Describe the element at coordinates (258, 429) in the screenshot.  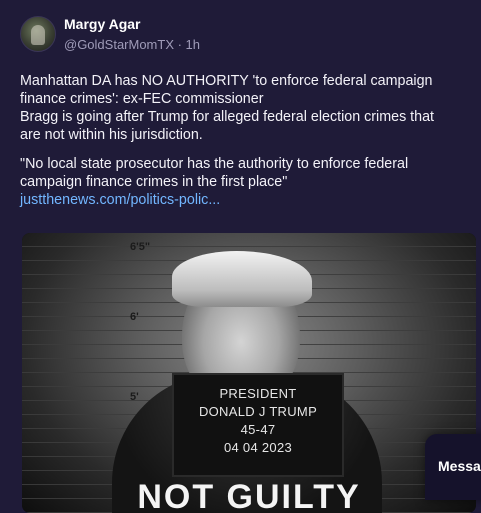
I see `placard-line: 45-47` at that location.